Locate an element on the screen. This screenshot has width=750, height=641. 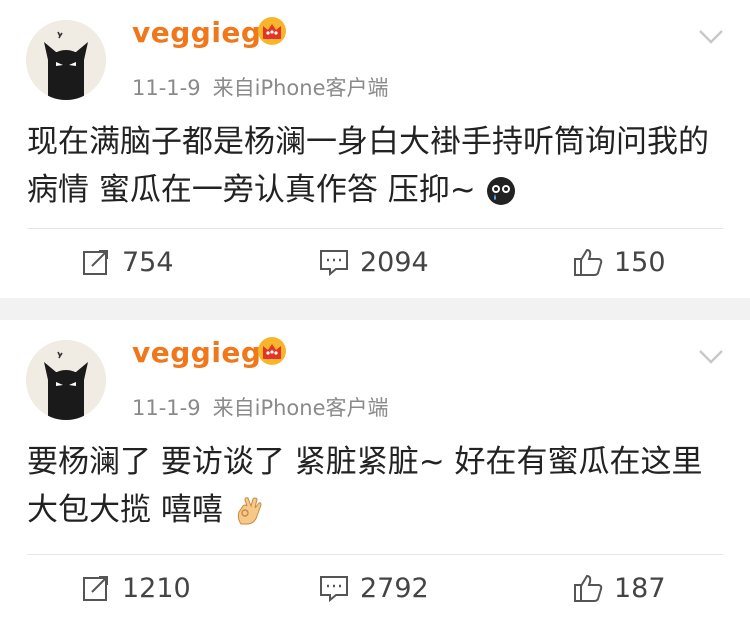
post-text: 现在满脑子都是杨澜一身白大褂手持听筒询问我的病情 蜜瓜在一旁认真作答 压抑~ is located at coordinates (368, 166).